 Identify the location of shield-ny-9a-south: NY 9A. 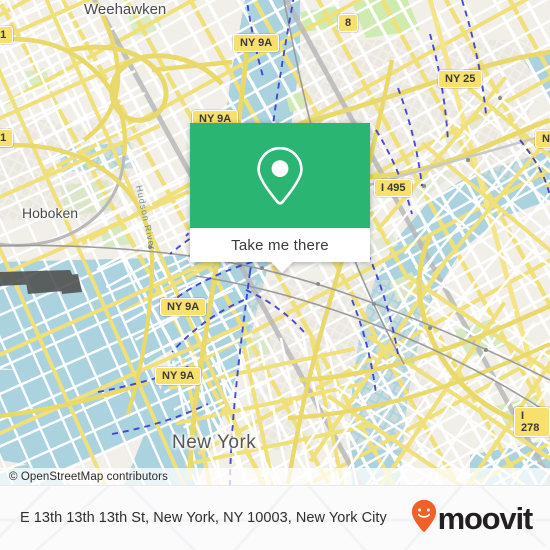
(183, 307).